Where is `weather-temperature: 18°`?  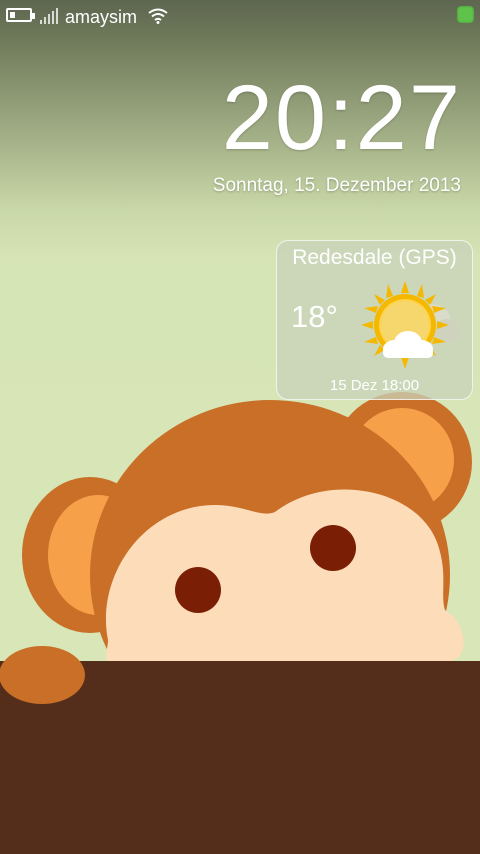 weather-temperature: 18° is located at coordinates (314, 316).